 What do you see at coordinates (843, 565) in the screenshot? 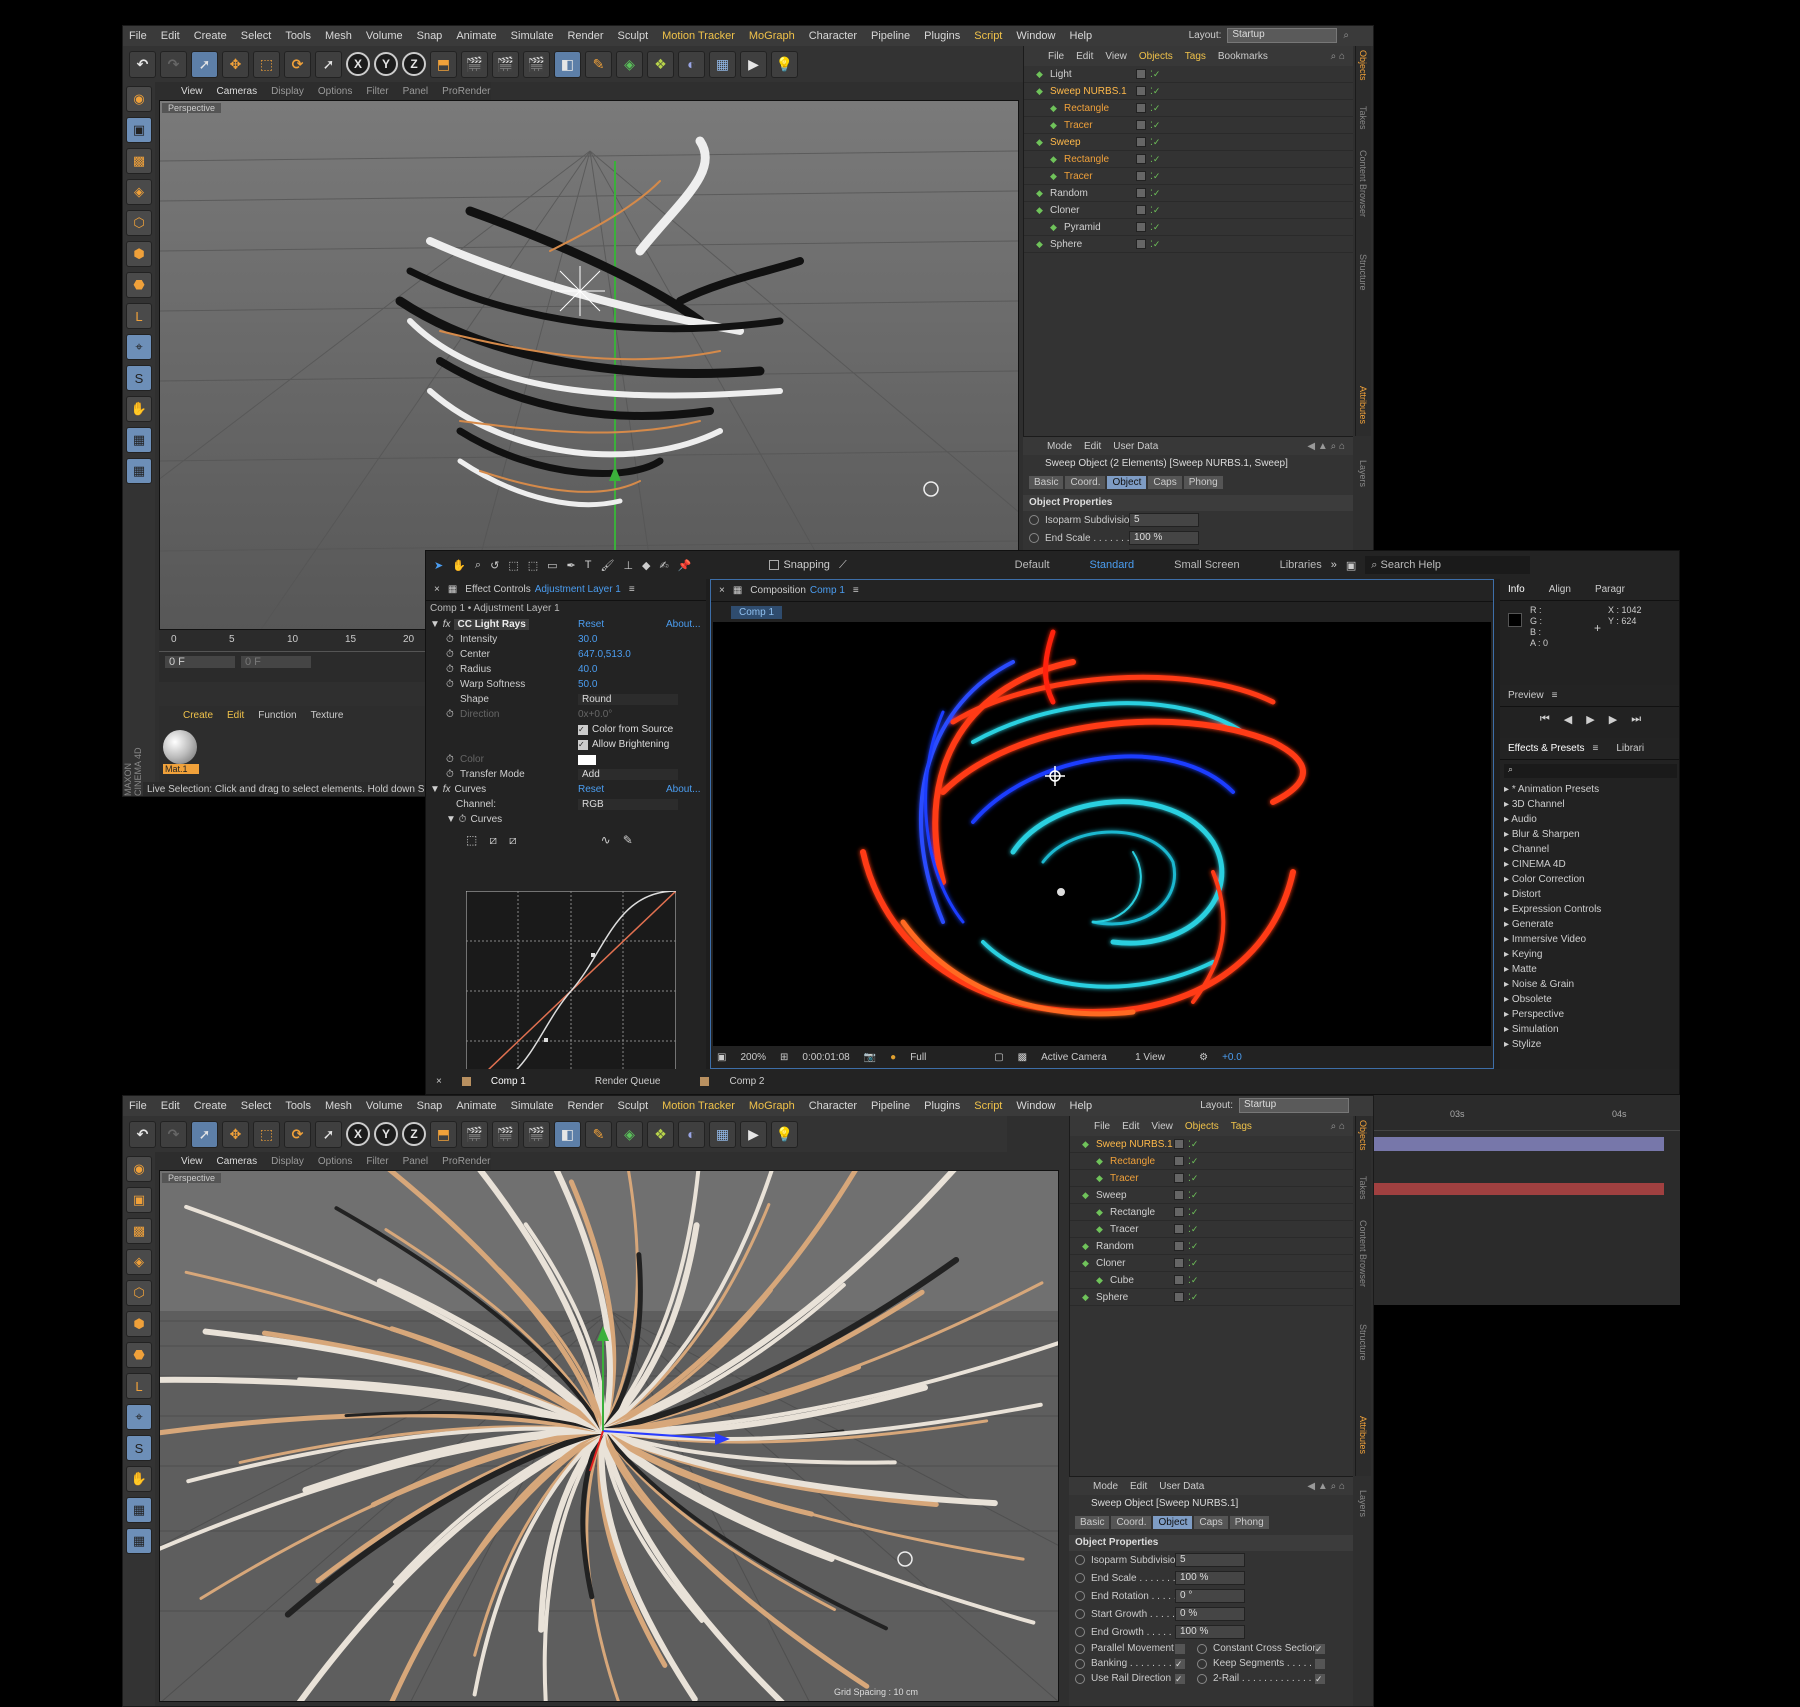
I see `snap-options-icon: ⟋` at bounding box center [843, 565].